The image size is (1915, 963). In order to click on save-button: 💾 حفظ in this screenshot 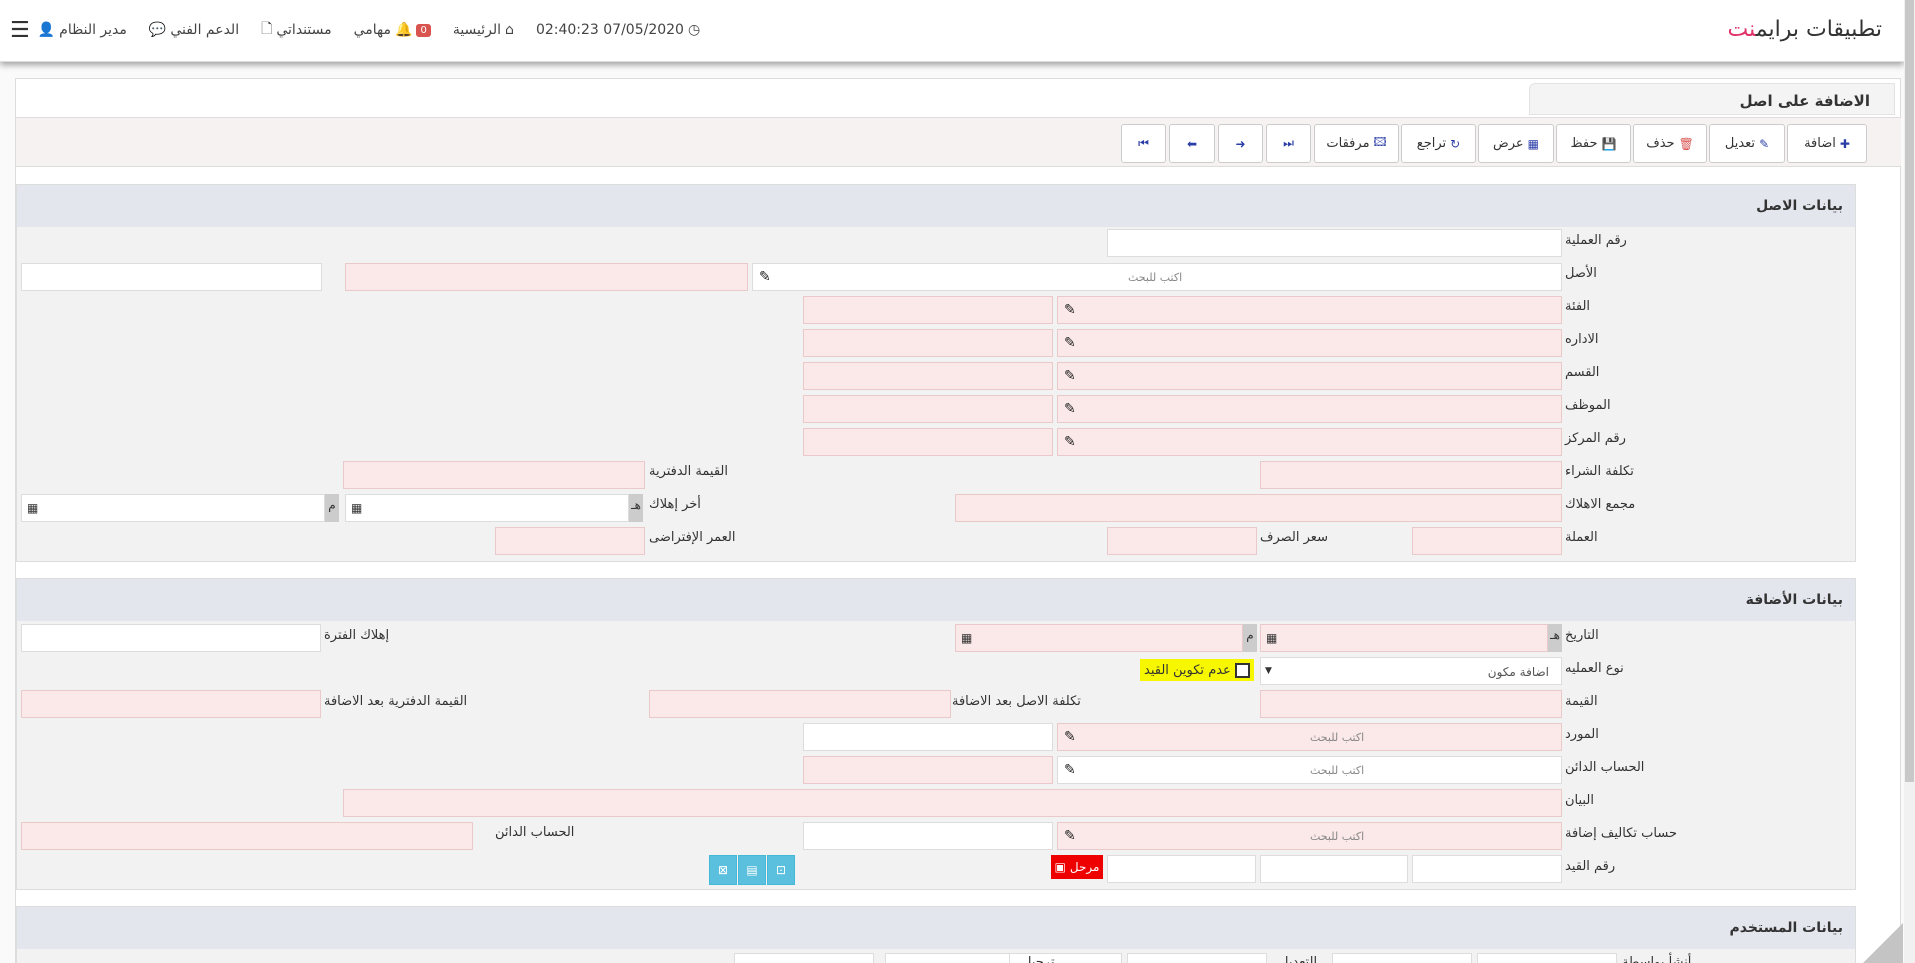, I will do `click(1593, 143)`.